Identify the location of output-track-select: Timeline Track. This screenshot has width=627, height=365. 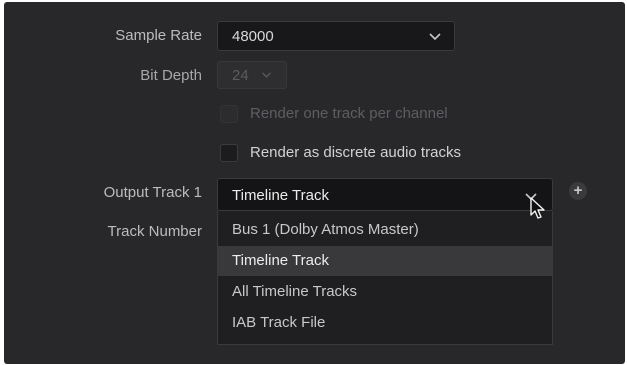
(385, 194).